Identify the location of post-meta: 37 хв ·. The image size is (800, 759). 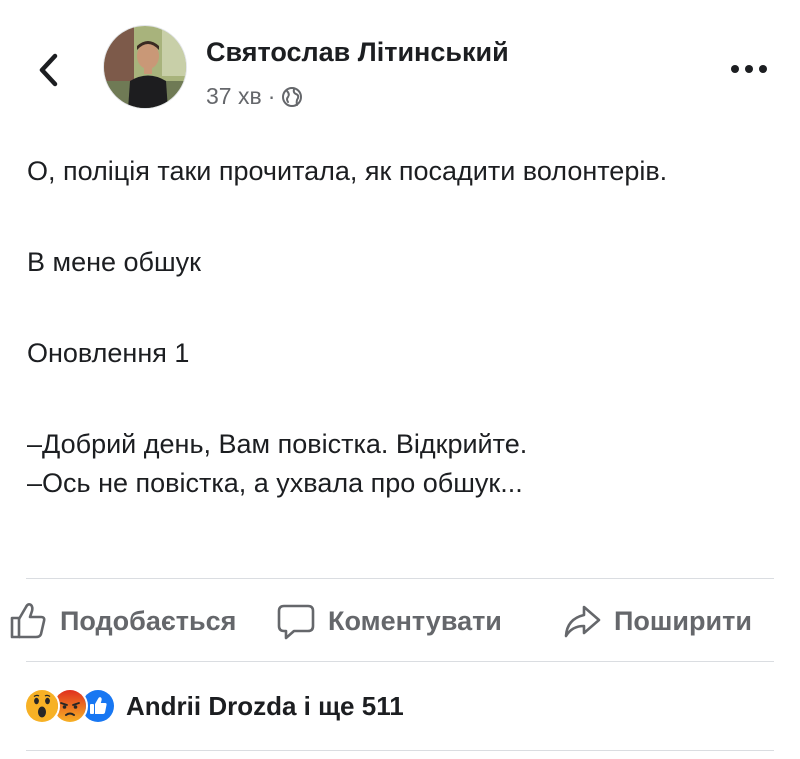
(254, 96).